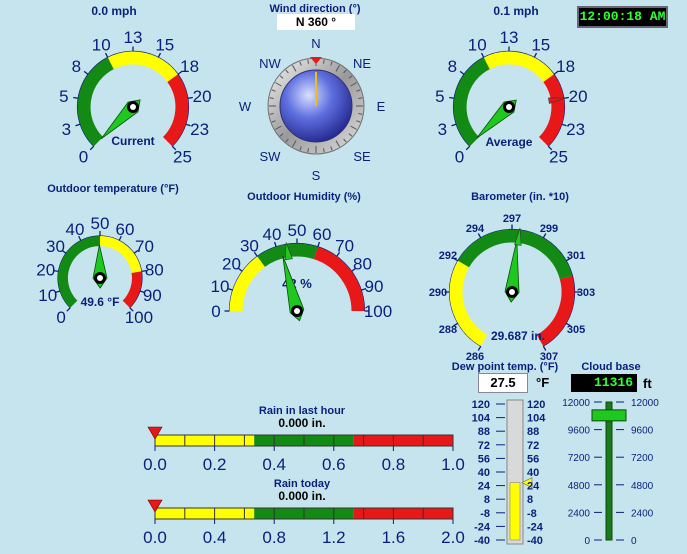 The image size is (687, 554). Describe the element at coordinates (576, 256) in the screenshot. I see `barometer-tick-label: 301` at that location.